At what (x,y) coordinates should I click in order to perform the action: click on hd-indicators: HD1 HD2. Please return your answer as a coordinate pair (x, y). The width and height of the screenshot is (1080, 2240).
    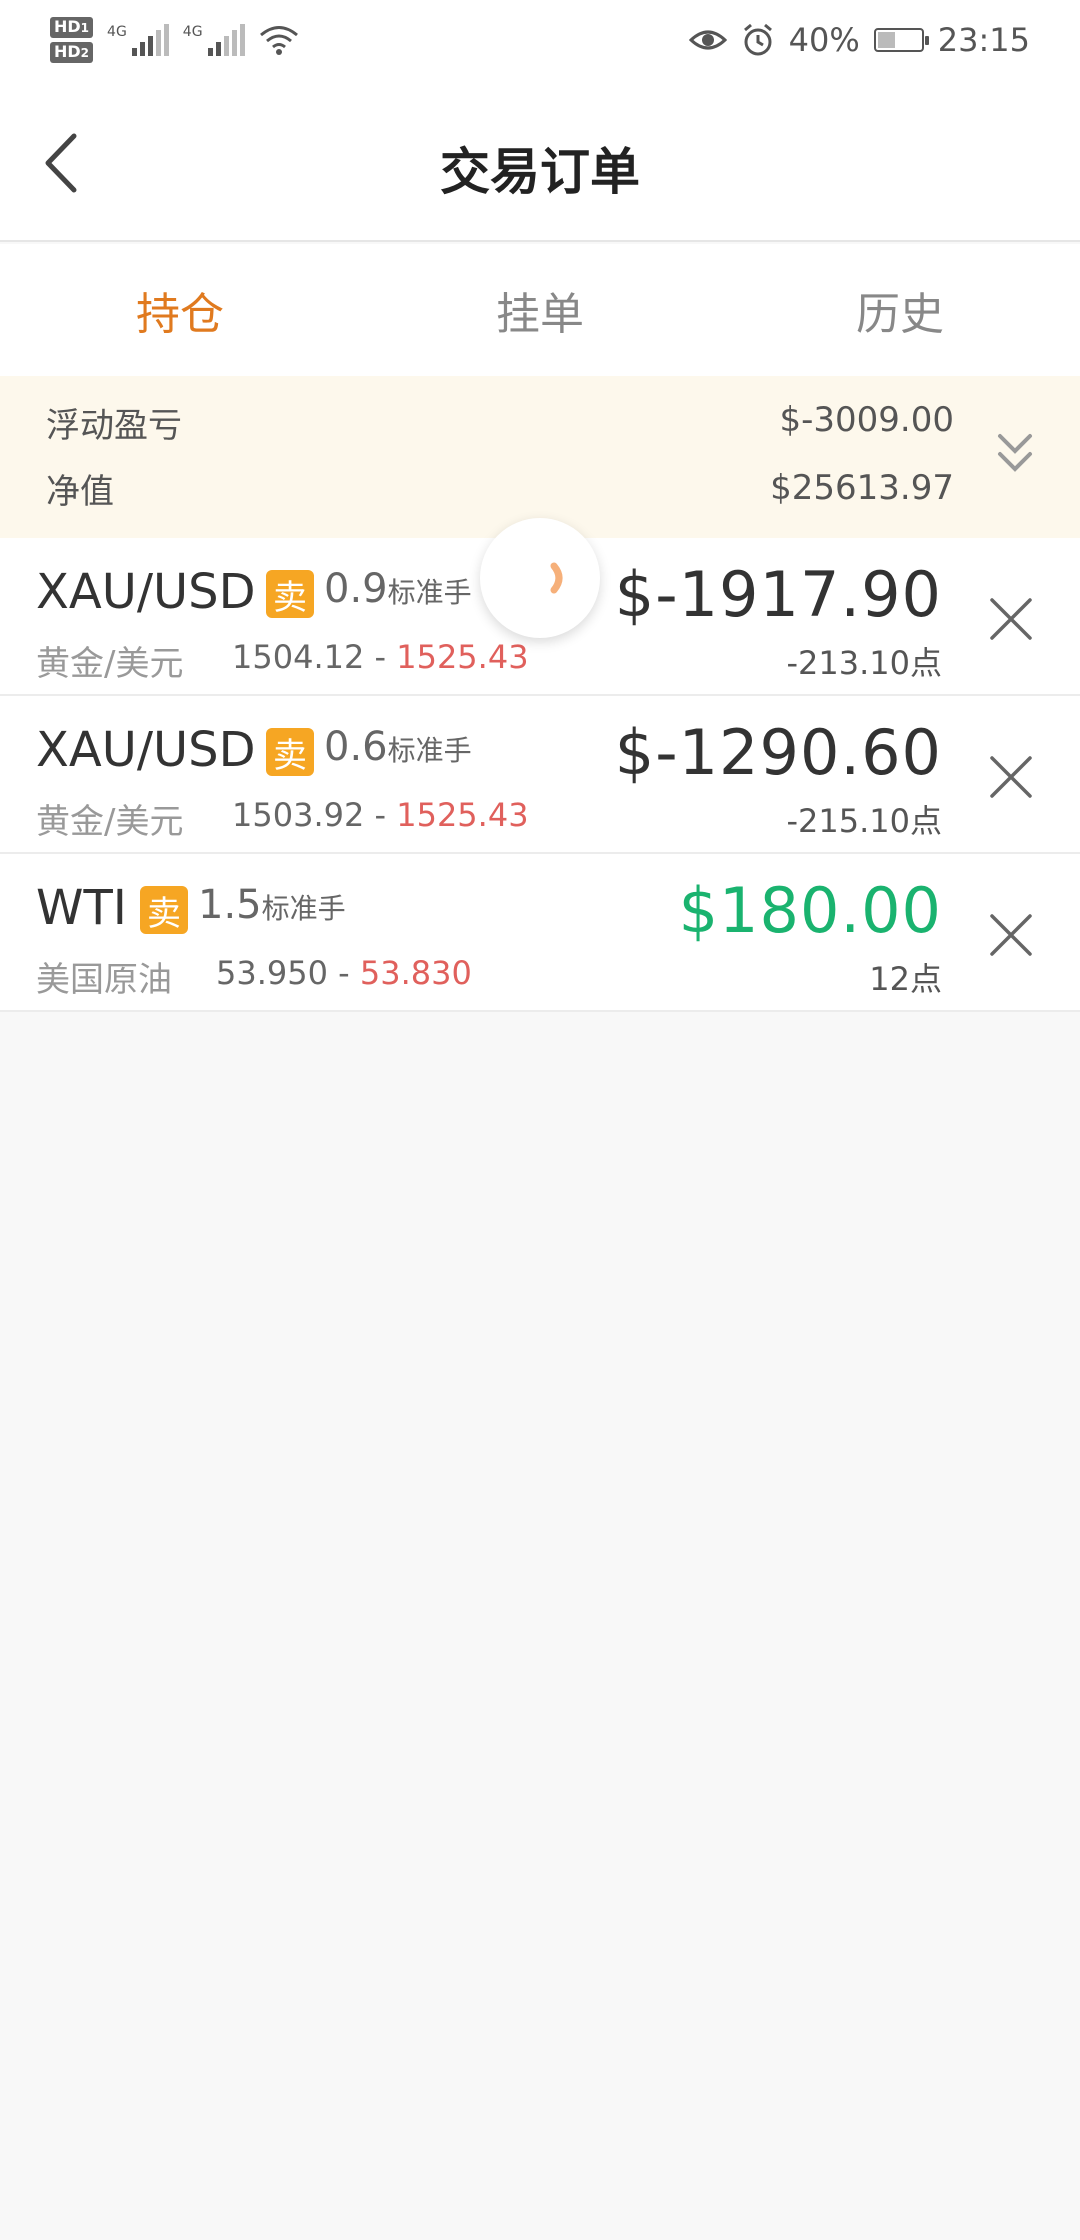
    Looking at the image, I should click on (72, 40).